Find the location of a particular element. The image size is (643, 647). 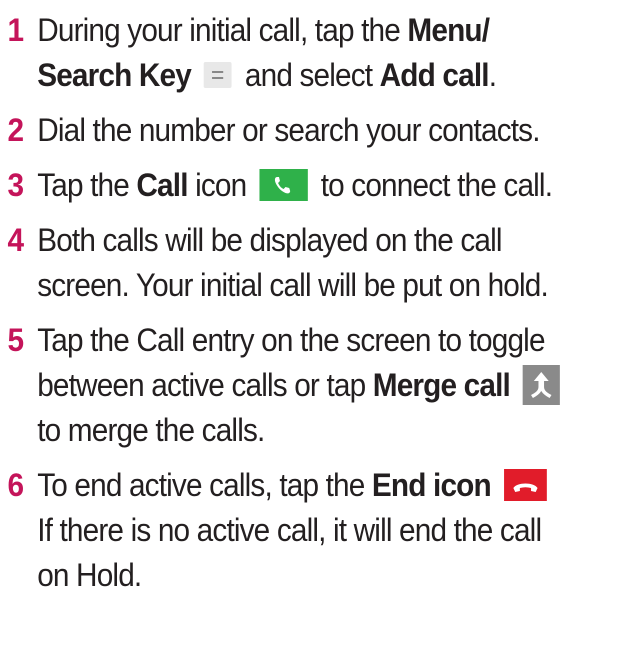

step-3: 3 Tap the Call icon to connect the call. is located at coordinates (299, 185).